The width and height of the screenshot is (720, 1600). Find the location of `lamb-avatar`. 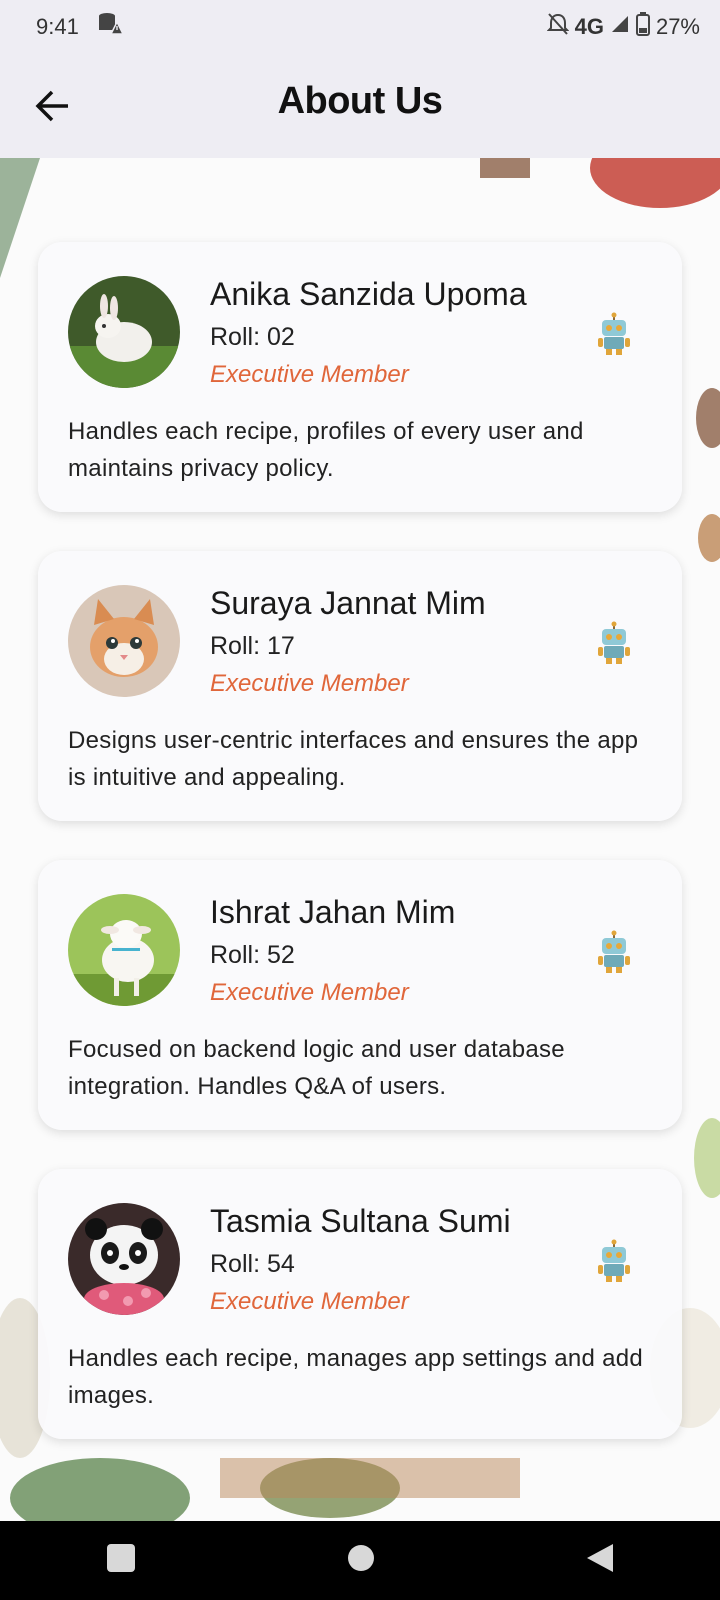

lamb-avatar is located at coordinates (124, 950).